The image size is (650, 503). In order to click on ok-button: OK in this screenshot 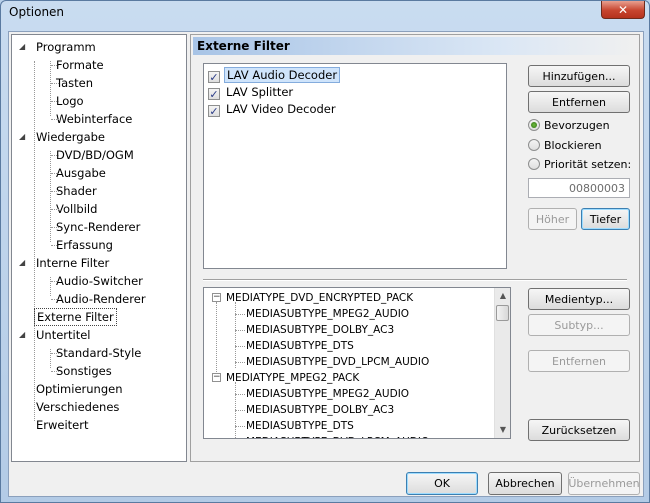, I will do `click(442, 483)`.